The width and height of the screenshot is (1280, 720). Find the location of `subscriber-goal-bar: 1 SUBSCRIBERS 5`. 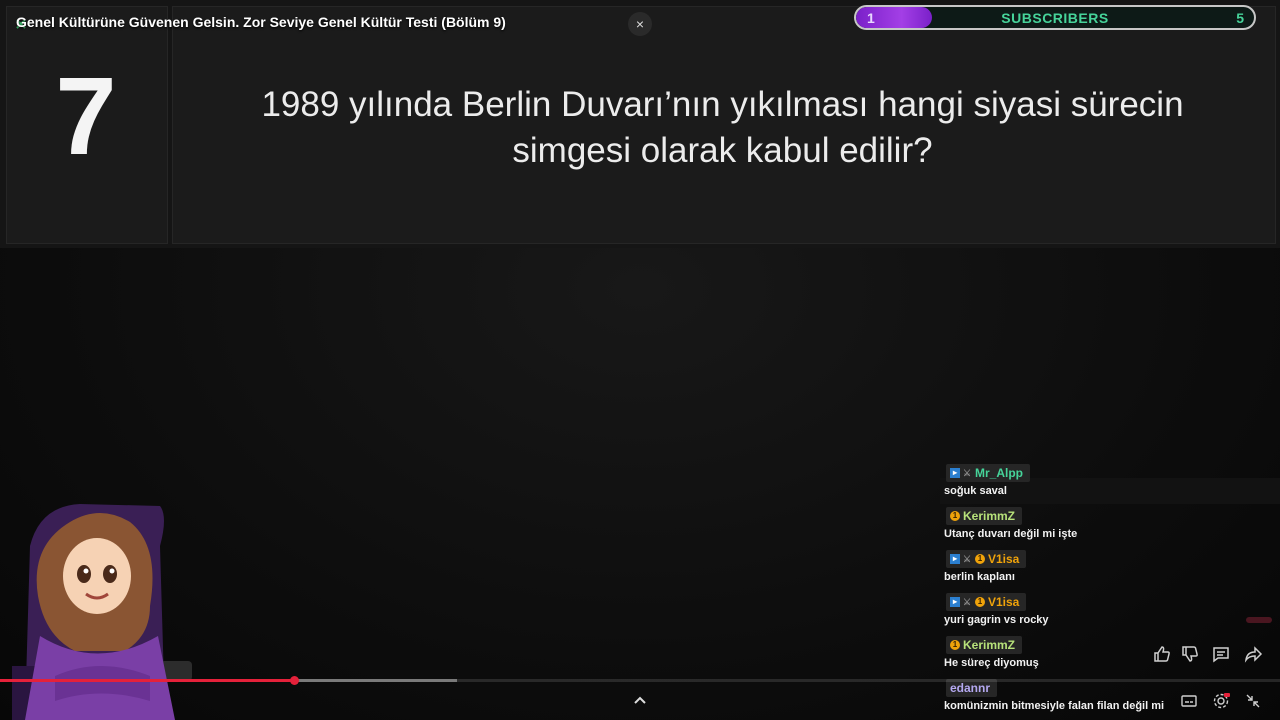

subscriber-goal-bar: 1 SUBSCRIBERS 5 is located at coordinates (1055, 17).